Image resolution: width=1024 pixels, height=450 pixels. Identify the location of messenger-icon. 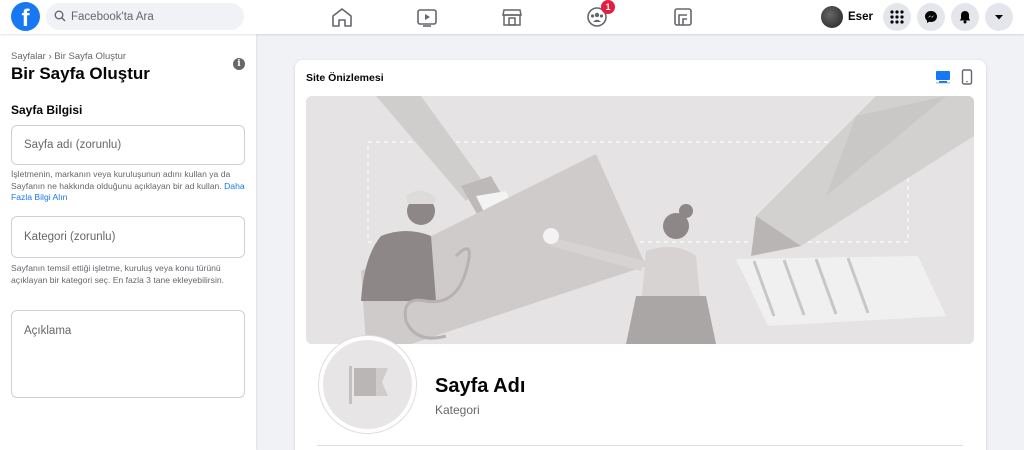
(931, 17).